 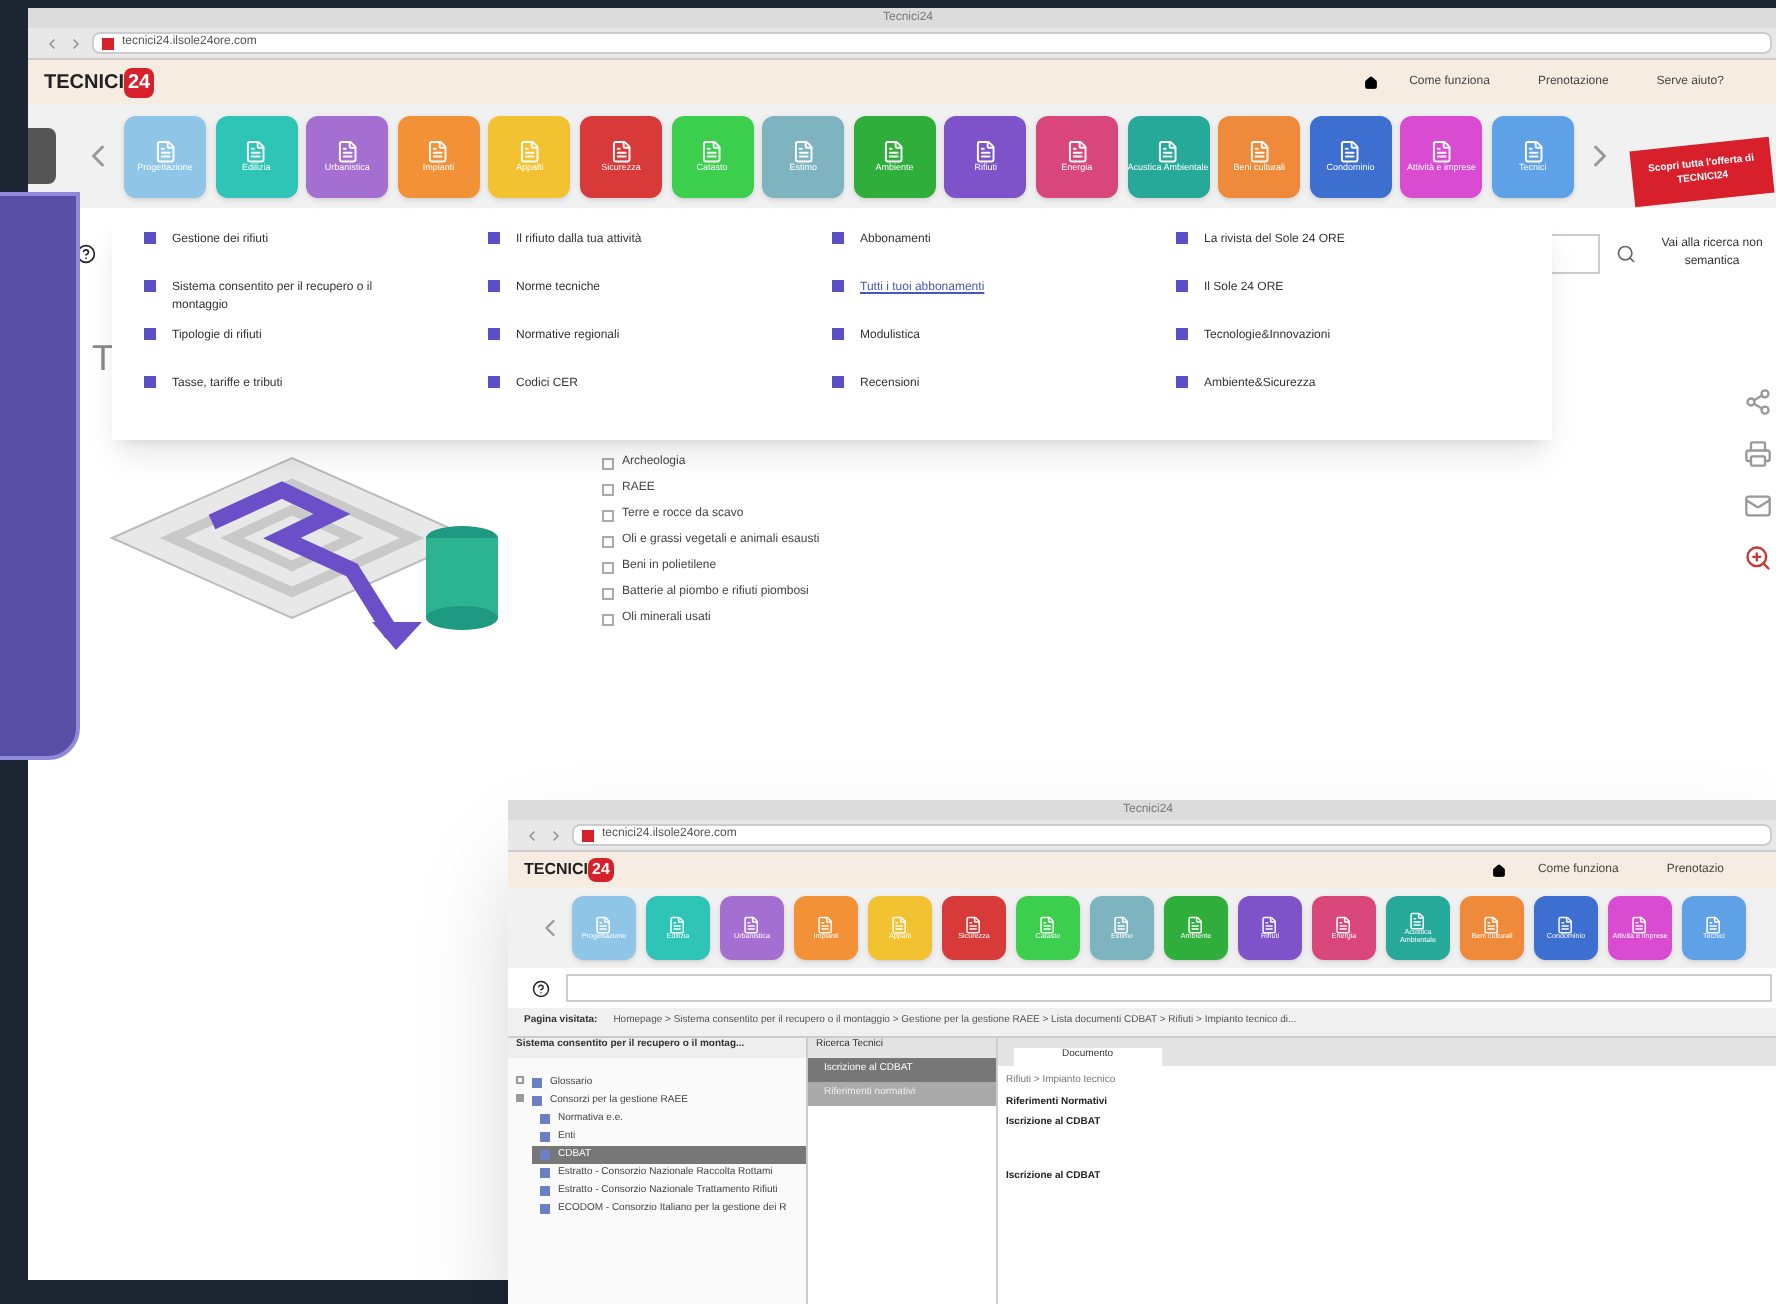 What do you see at coordinates (1758, 506) in the screenshot?
I see `mail-icon` at bounding box center [1758, 506].